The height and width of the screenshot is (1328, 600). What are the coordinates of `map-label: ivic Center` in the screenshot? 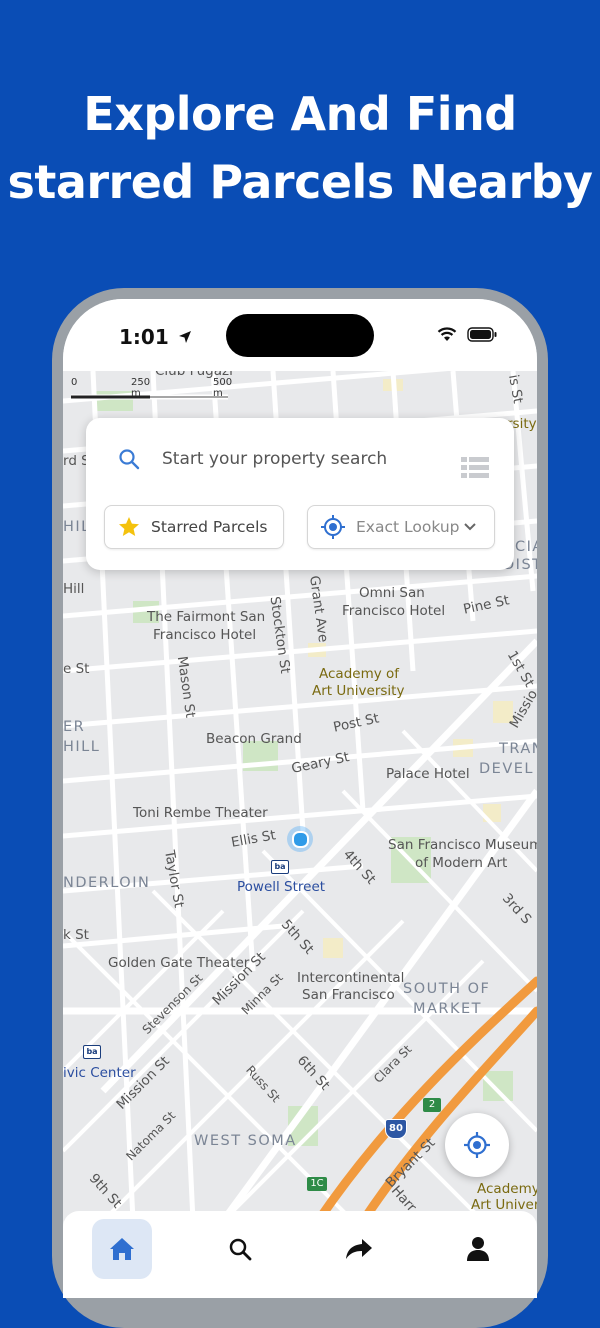 It's located at (99, 1073).